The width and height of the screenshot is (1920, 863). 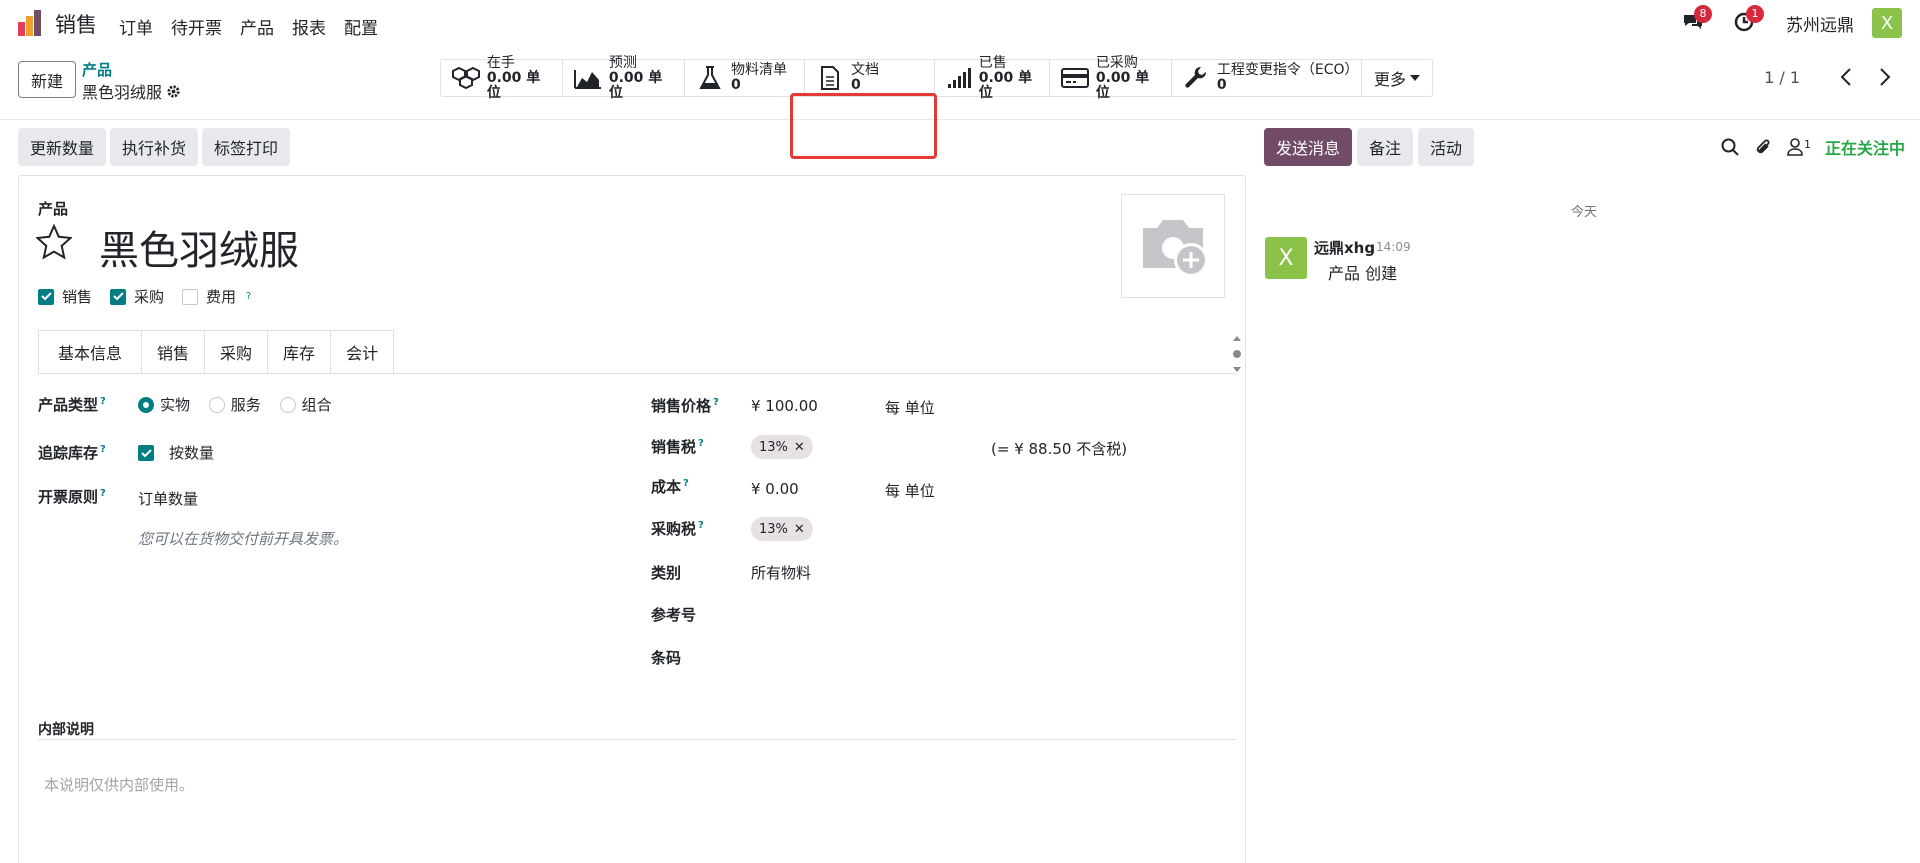 What do you see at coordinates (54, 242) in the screenshot?
I see `star-icon` at bounding box center [54, 242].